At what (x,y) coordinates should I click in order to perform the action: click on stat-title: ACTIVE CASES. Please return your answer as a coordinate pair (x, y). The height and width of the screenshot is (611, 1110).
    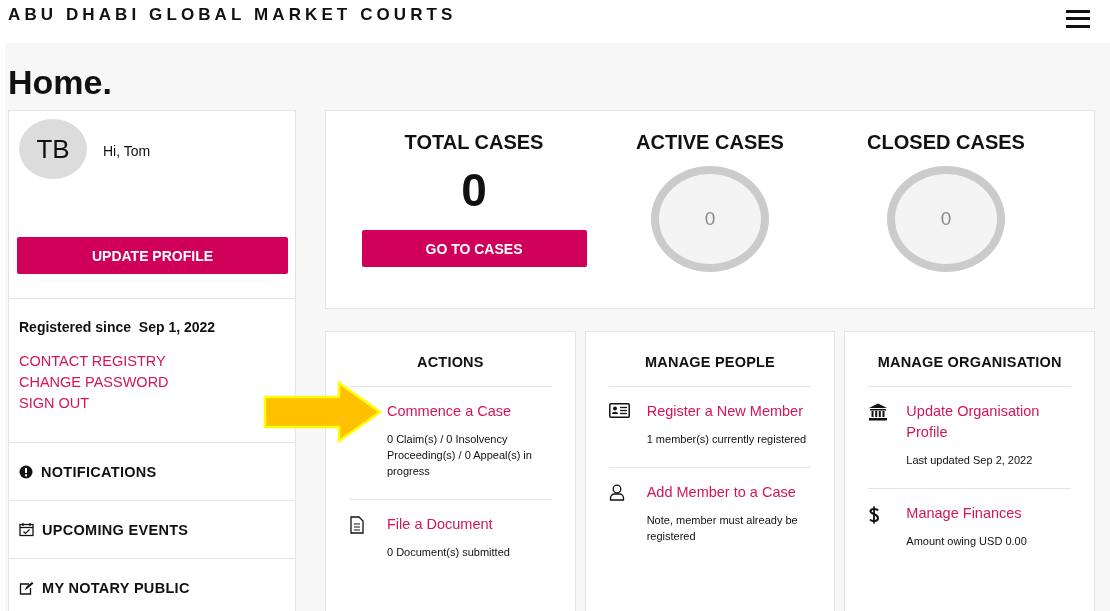
    Looking at the image, I should click on (710, 142).